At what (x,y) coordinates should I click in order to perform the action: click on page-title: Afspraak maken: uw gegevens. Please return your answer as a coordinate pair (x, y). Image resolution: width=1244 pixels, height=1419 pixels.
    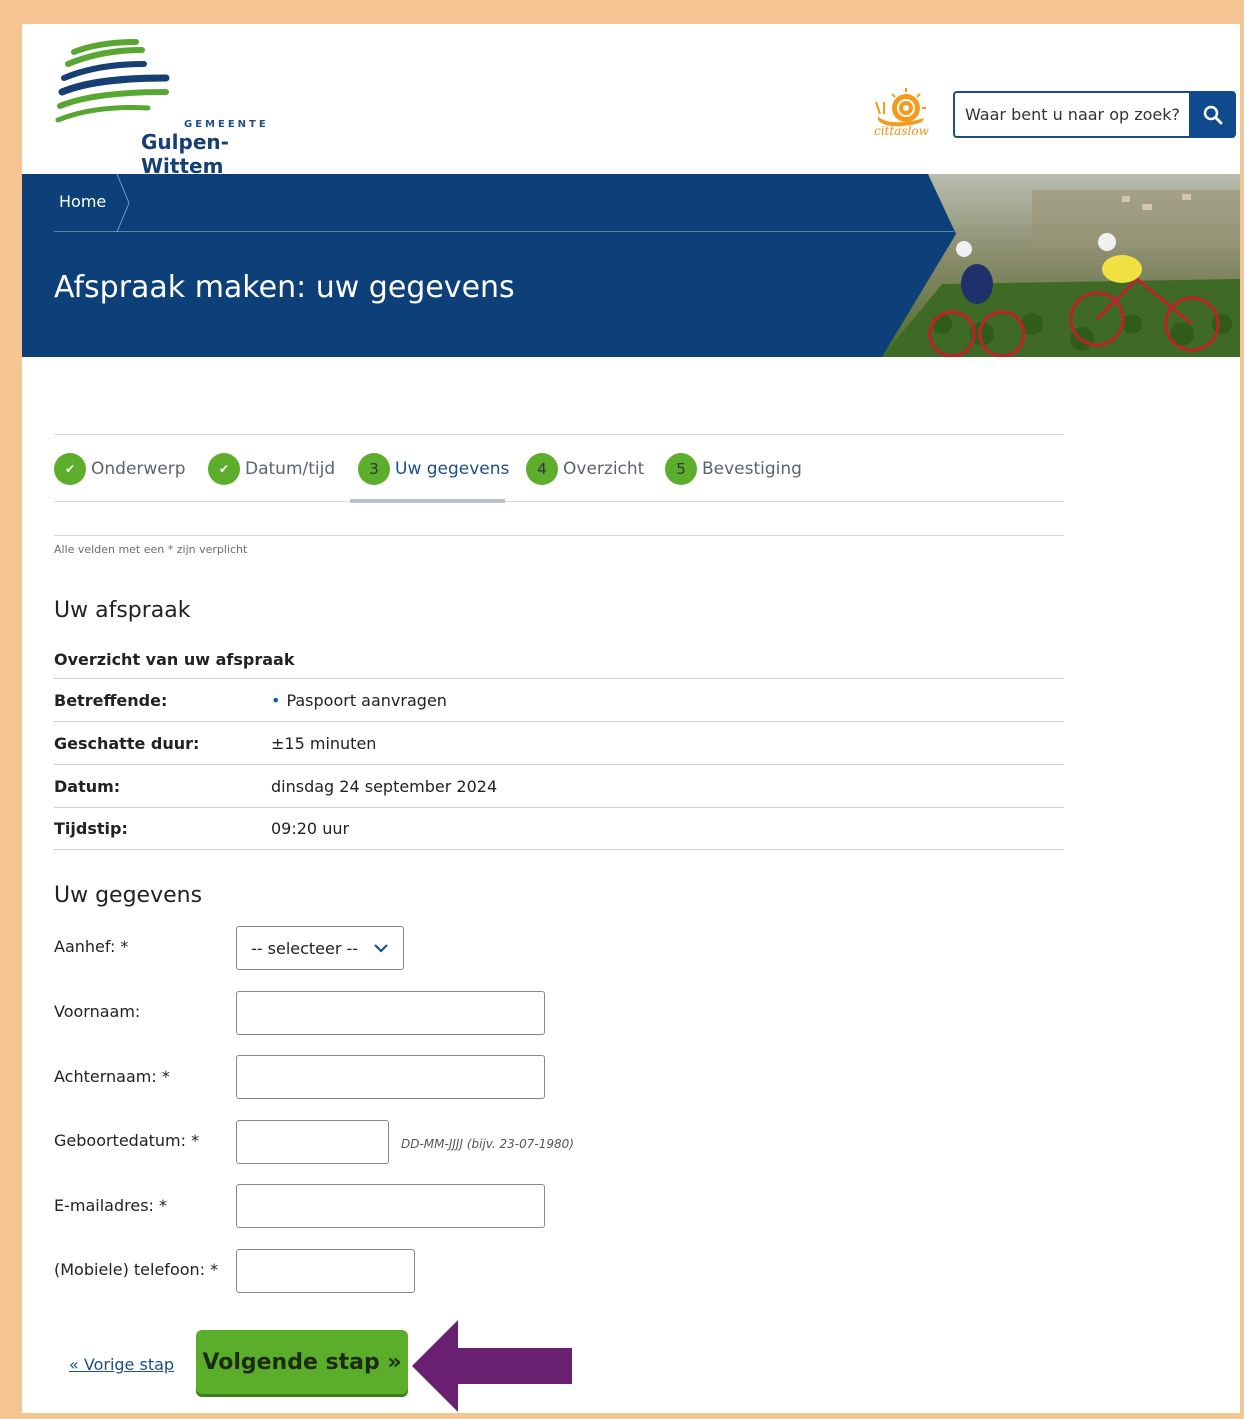
    Looking at the image, I should click on (284, 287).